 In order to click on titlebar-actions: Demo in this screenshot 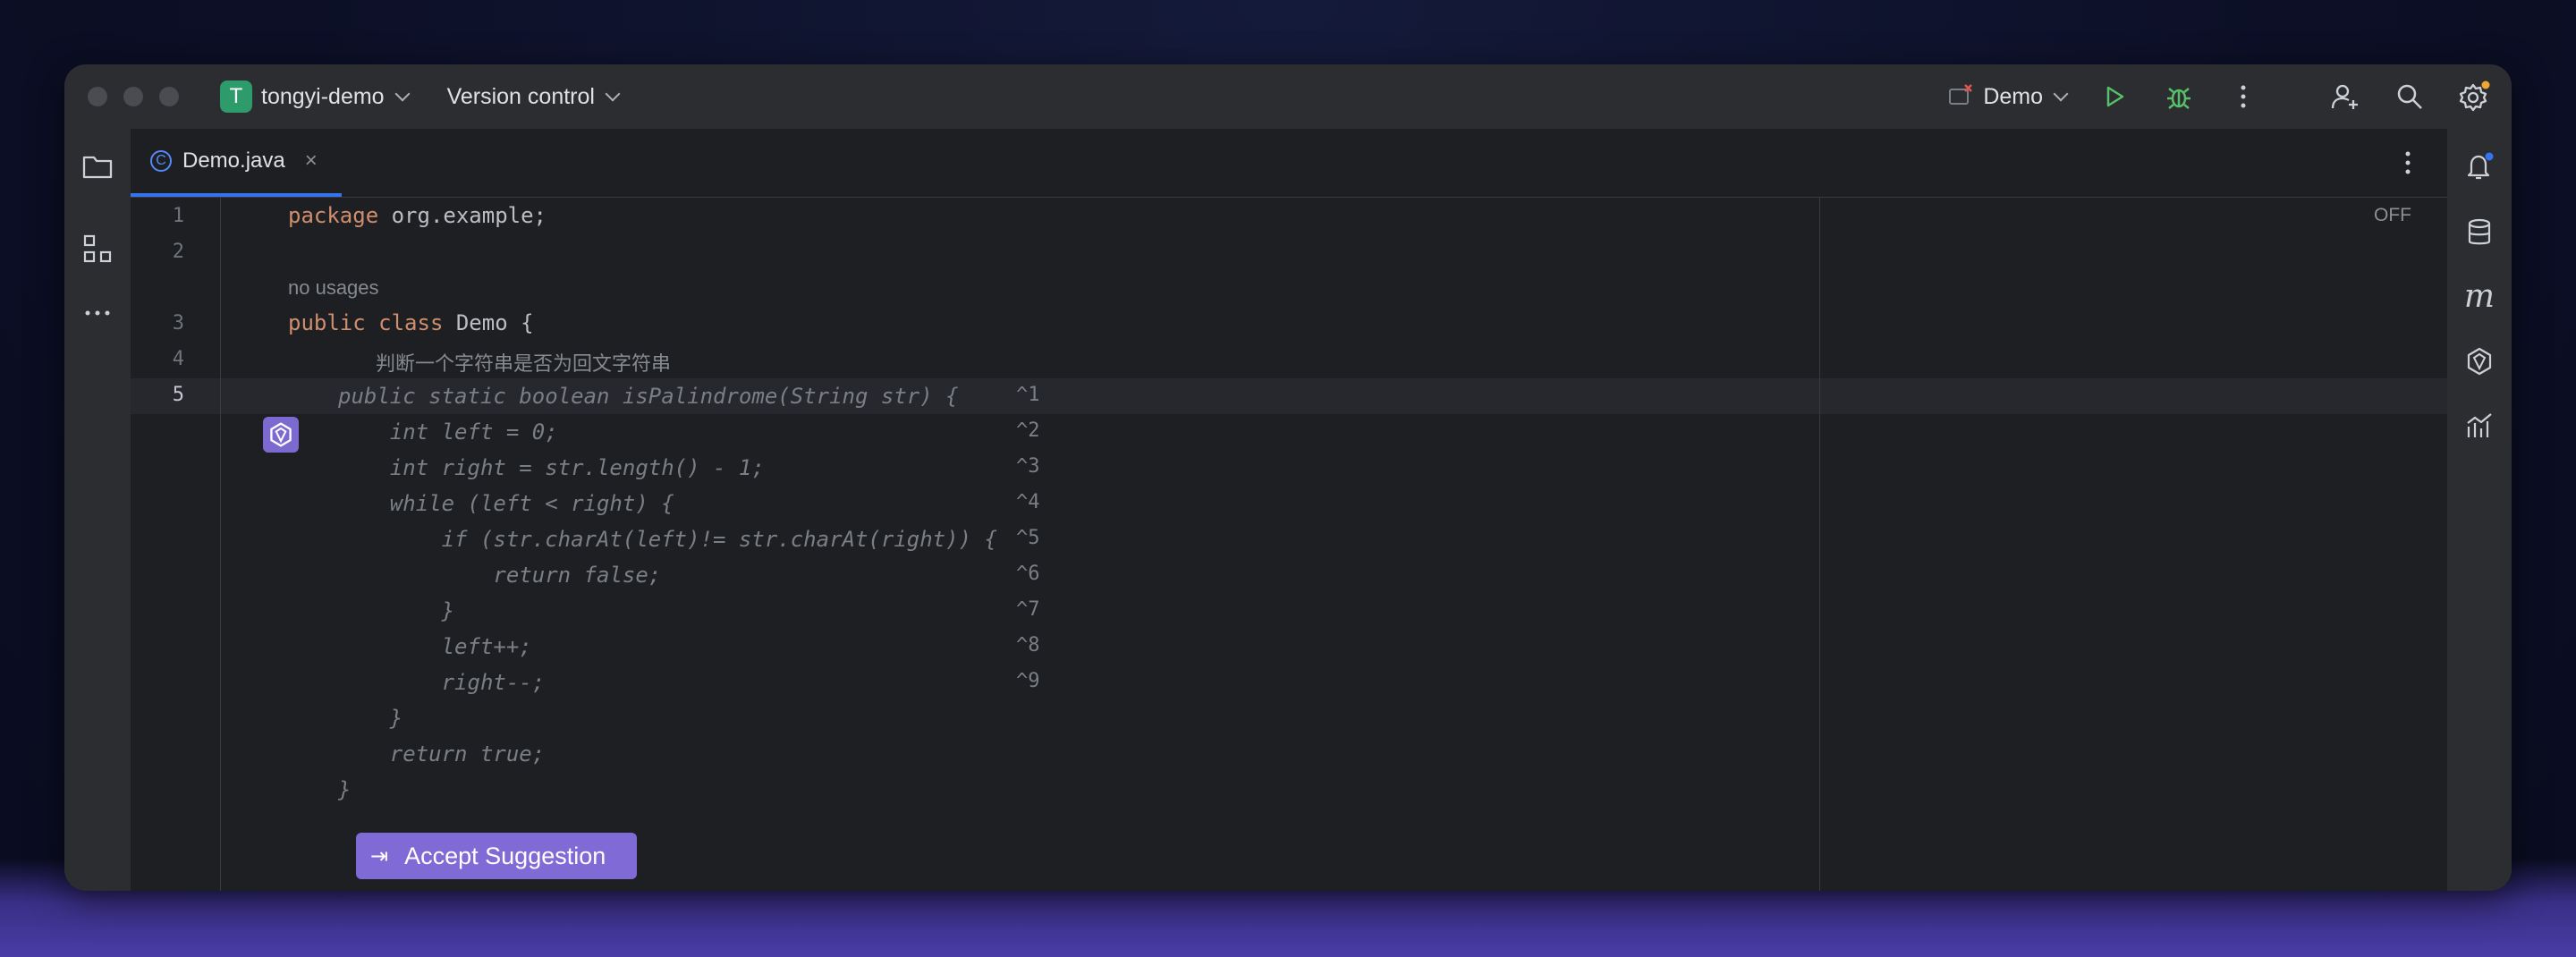, I will do `click(2229, 96)`.